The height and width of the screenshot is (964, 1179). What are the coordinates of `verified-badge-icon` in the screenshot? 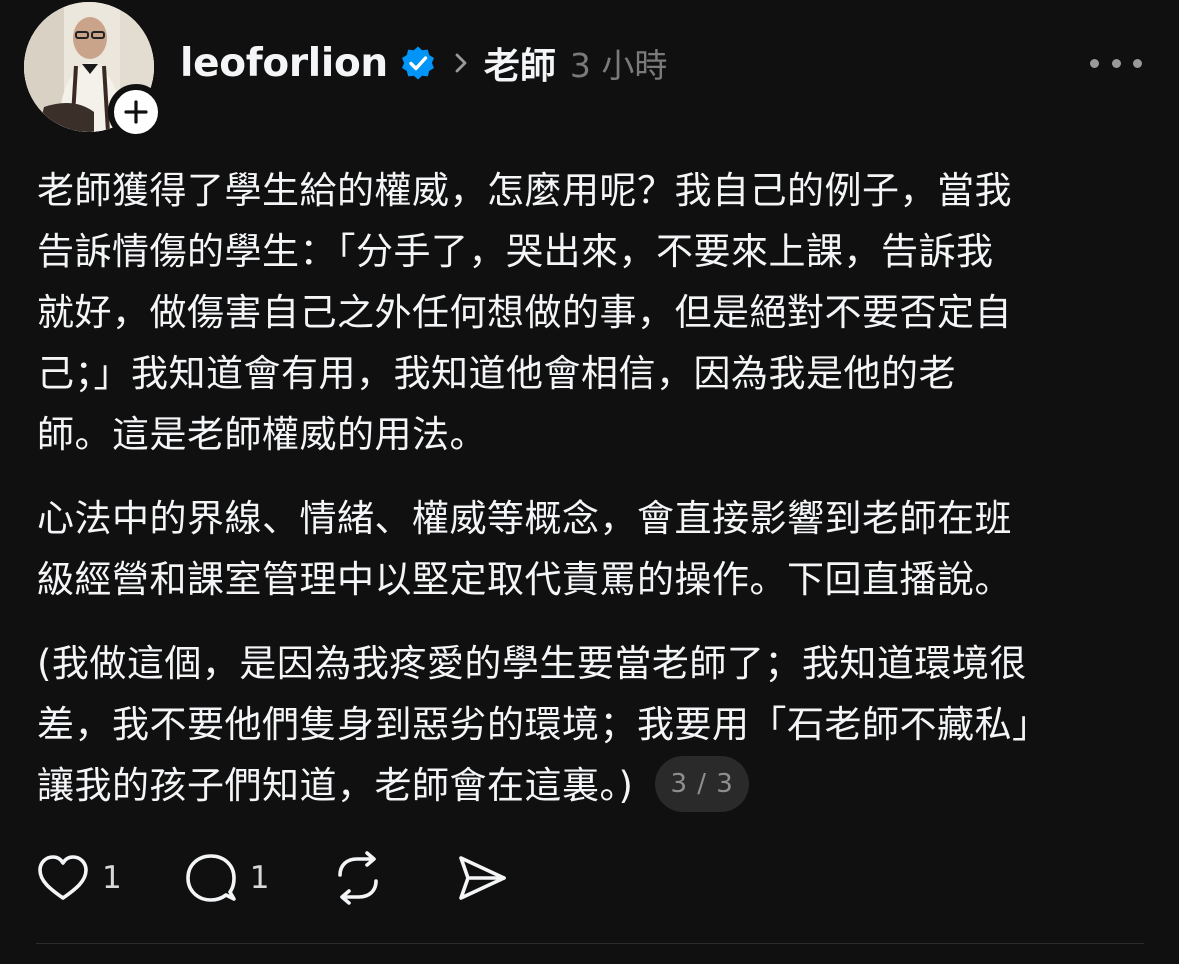 It's located at (418, 63).